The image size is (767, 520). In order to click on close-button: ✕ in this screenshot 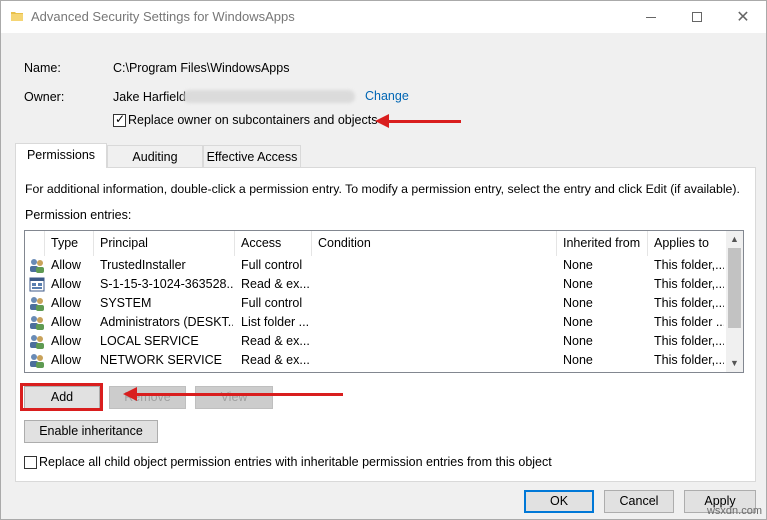, I will do `click(743, 17)`.